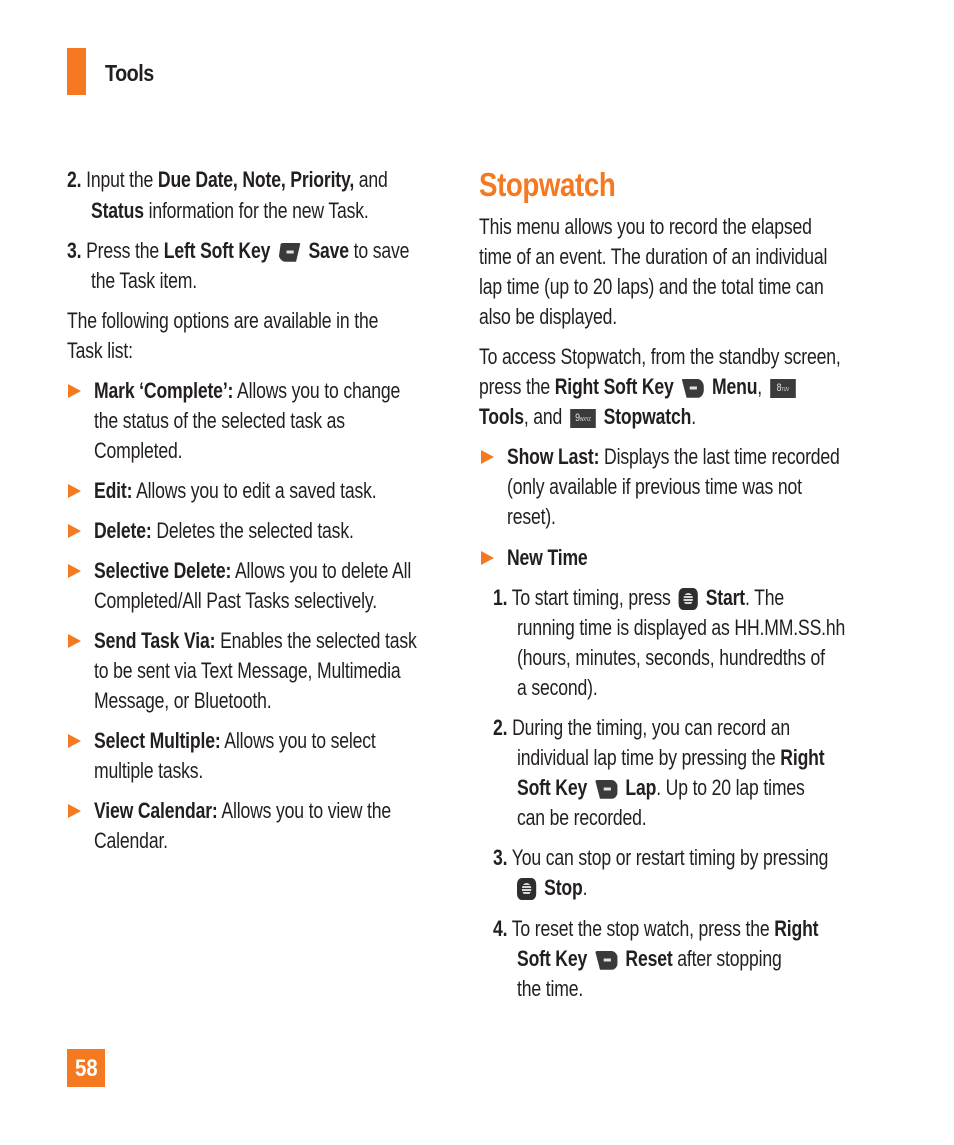  I want to click on bullet-label: Edit:, so click(113, 490).